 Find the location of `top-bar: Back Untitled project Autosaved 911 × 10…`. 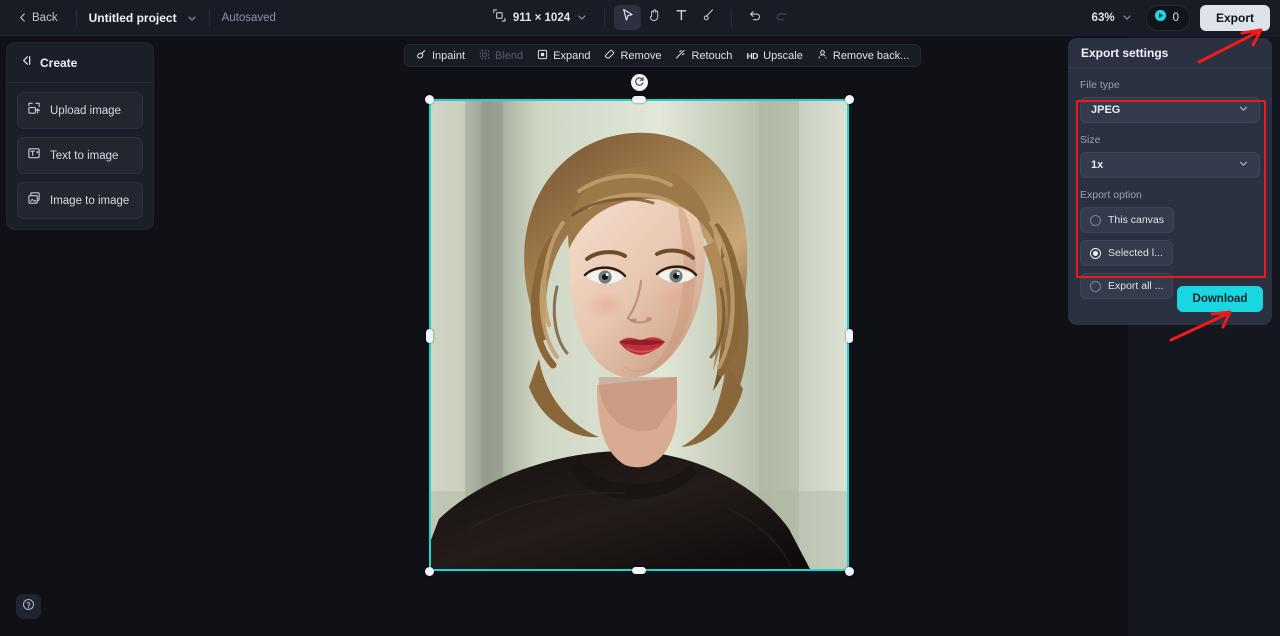

top-bar: Back Untitled project Autosaved 911 × 10… is located at coordinates (640, 18).